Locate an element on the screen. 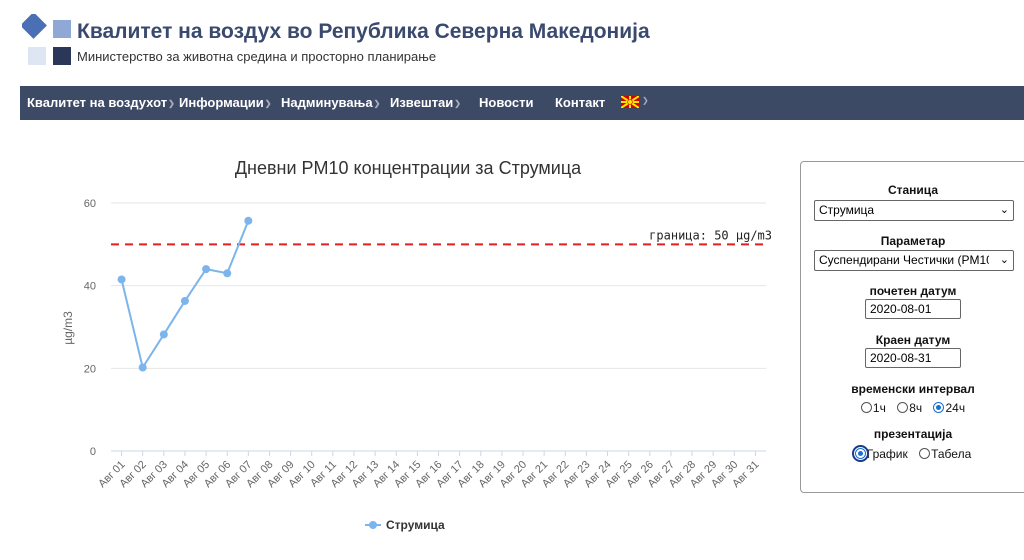  nav-label: Информации is located at coordinates (221, 102).